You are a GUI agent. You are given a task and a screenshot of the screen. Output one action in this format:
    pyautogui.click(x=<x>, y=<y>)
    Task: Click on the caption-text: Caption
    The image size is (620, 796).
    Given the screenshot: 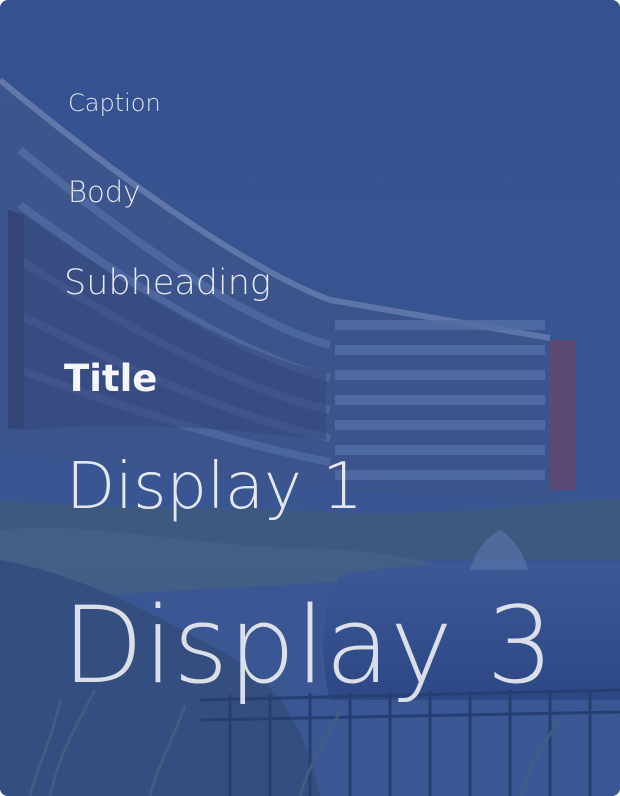 What is the action you would take?
    pyautogui.click(x=114, y=103)
    